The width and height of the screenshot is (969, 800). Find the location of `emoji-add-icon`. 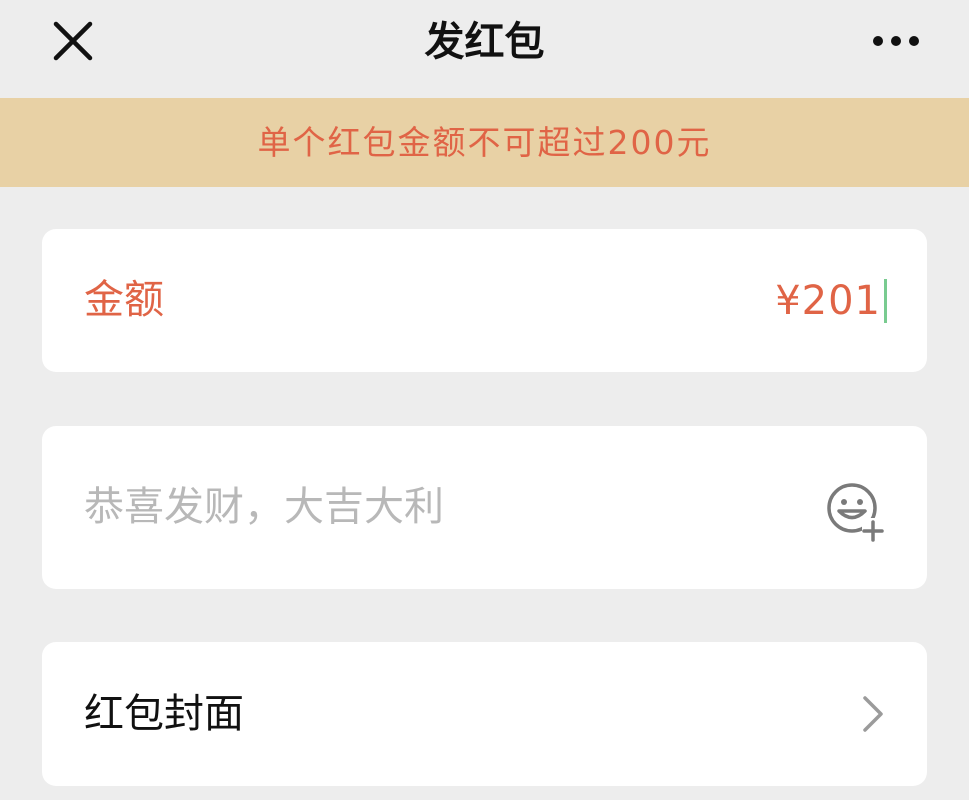

emoji-add-icon is located at coordinates (855, 512).